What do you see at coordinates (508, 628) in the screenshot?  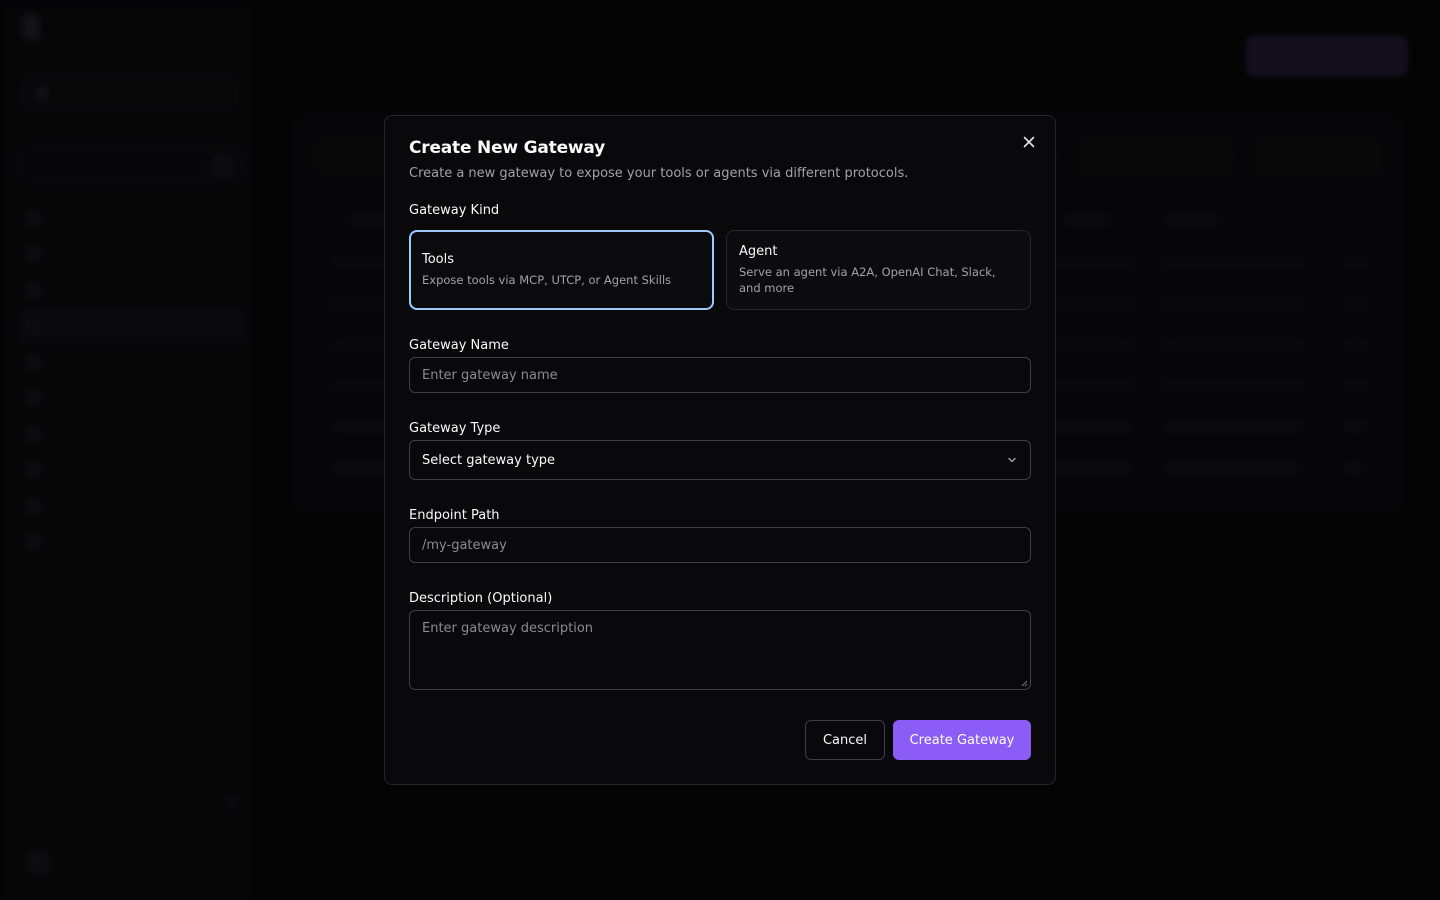 I see `description-placeholder: Enter gateway description` at bounding box center [508, 628].